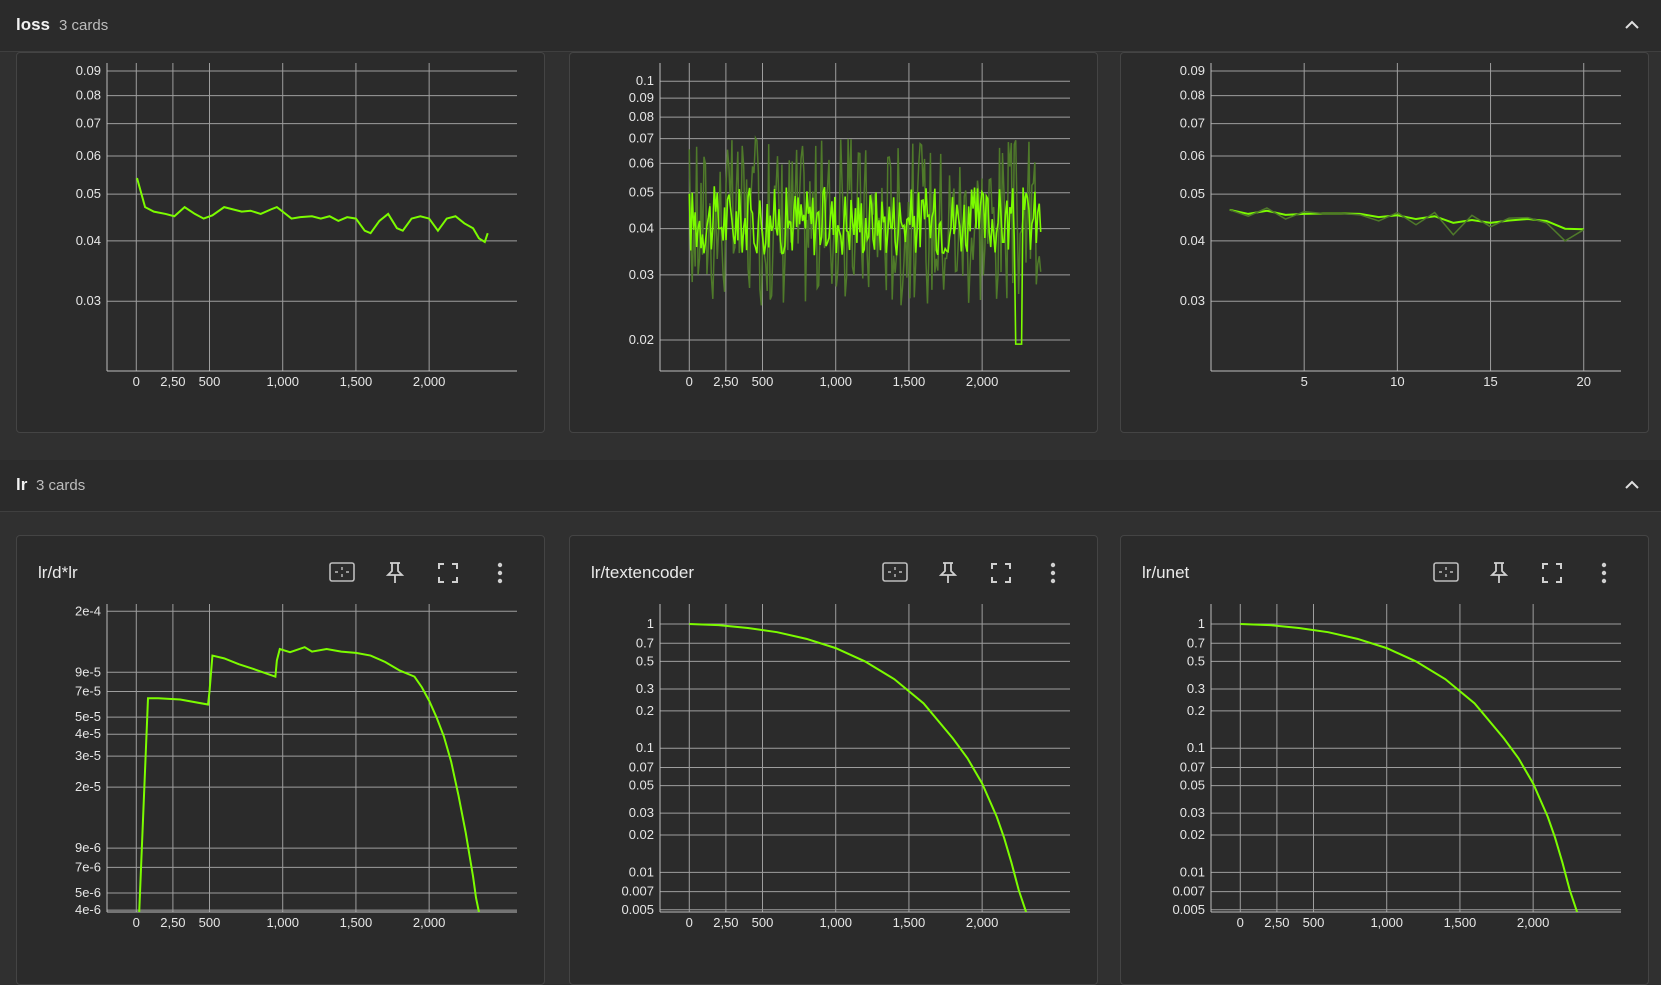 The image size is (1661, 985). I want to click on section-header-loss: loss 3 cards, so click(830, 26).